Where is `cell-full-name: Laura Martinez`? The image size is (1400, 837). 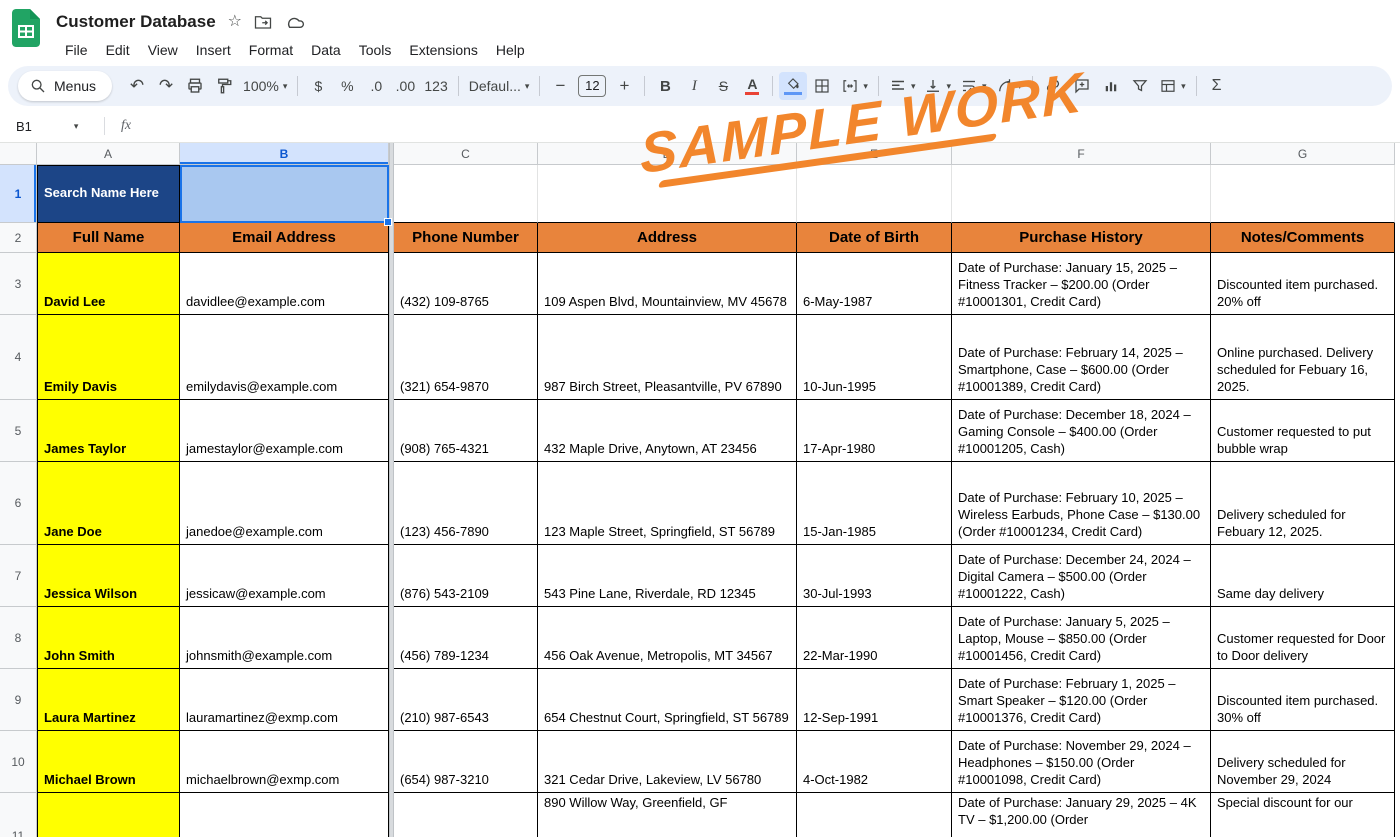
cell-full-name: Laura Martinez is located at coordinates (108, 700).